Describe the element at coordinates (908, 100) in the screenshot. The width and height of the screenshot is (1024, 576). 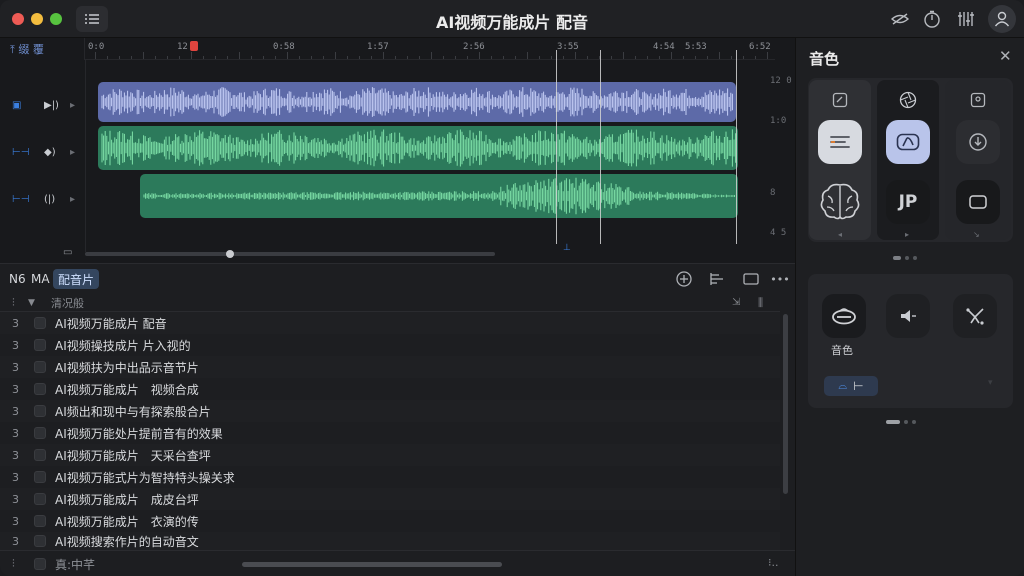
I see `aperture-icon` at that location.